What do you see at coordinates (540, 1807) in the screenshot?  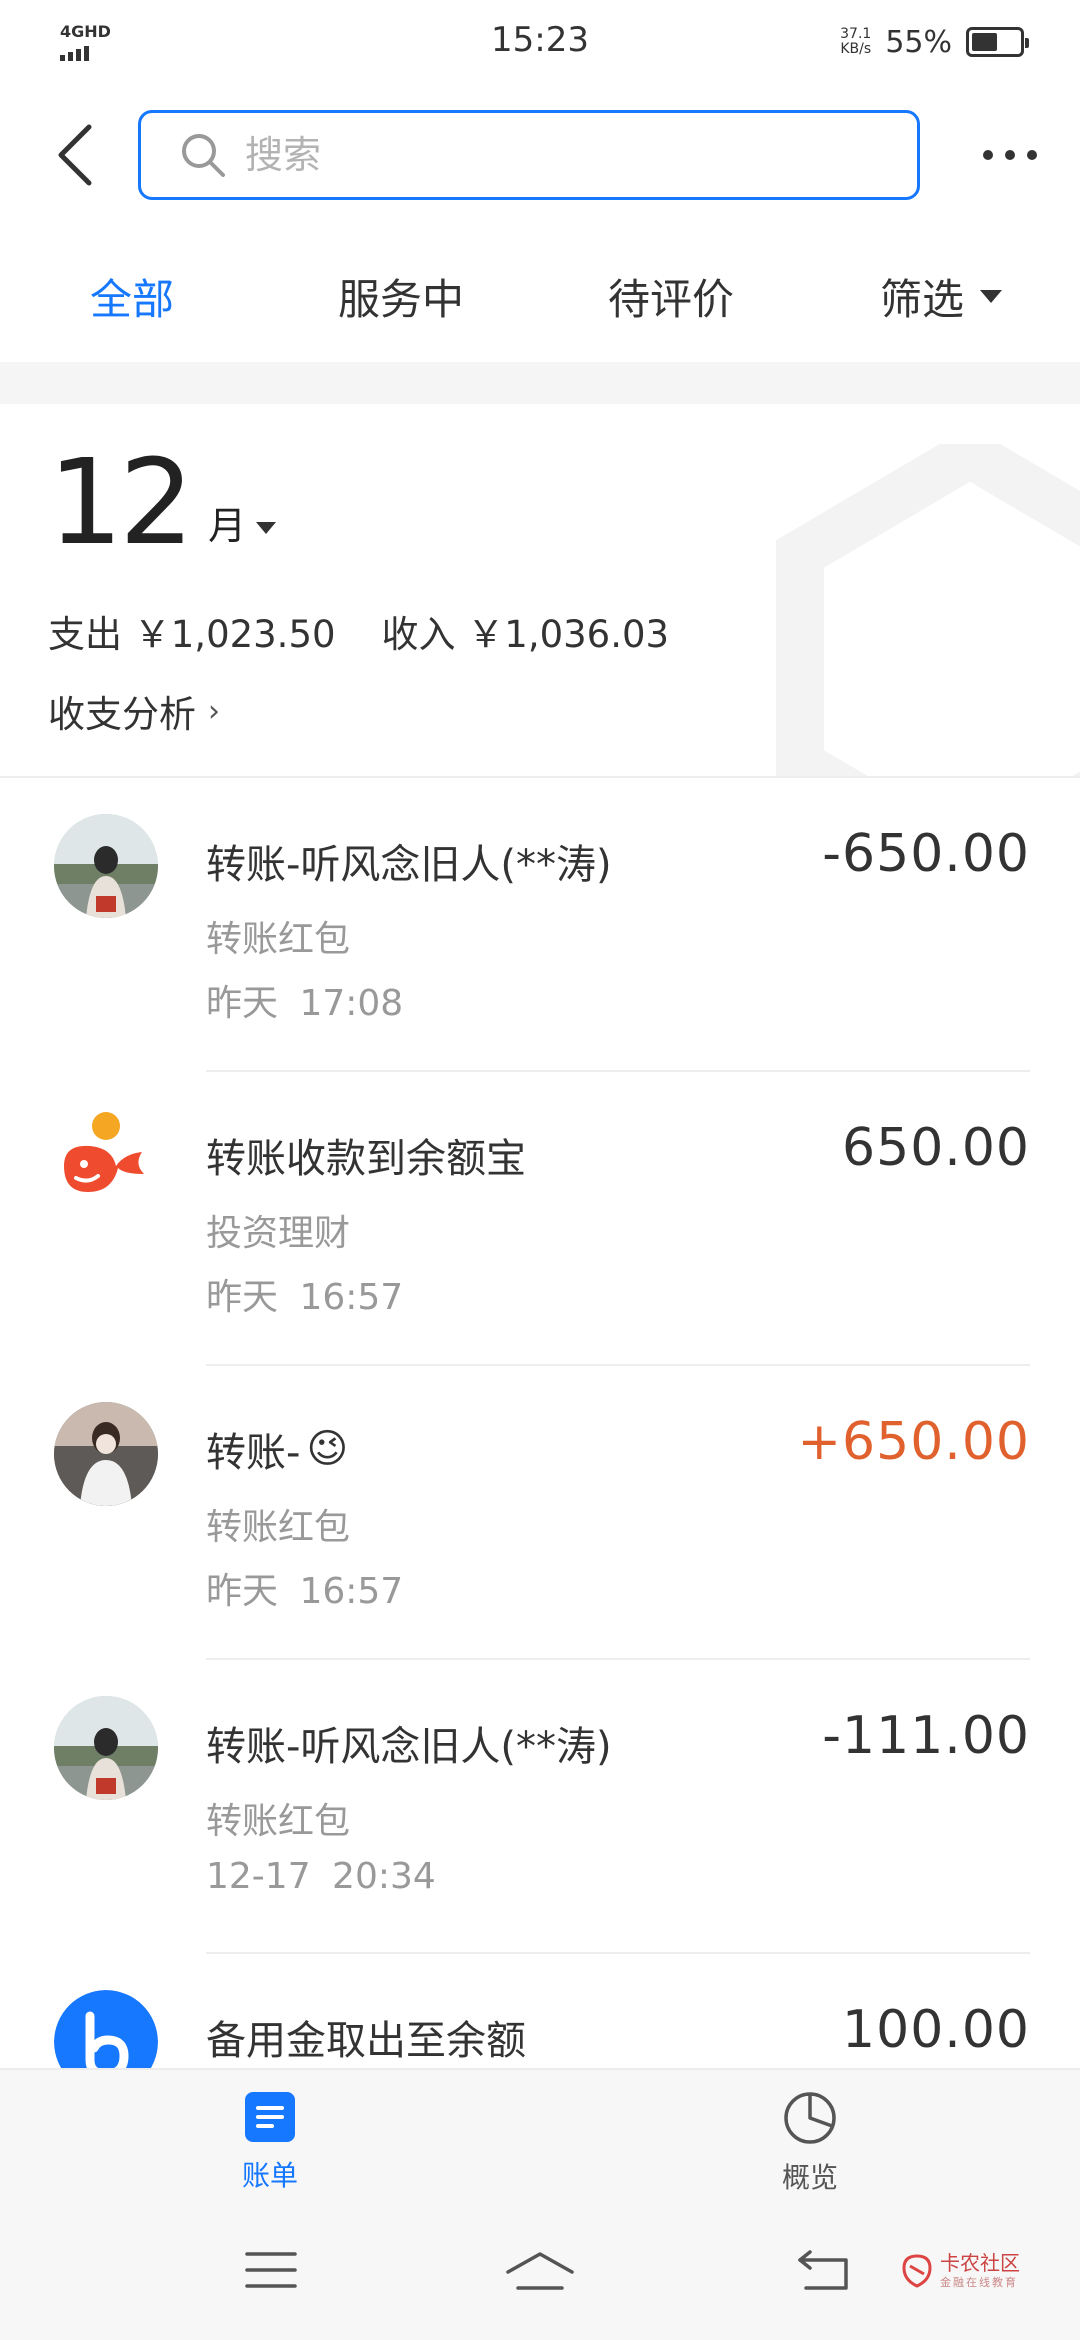 I see `transaction-row: 转账-听风念旧人(**涛) 转账红包 12-17 20:34 -111.00` at bounding box center [540, 1807].